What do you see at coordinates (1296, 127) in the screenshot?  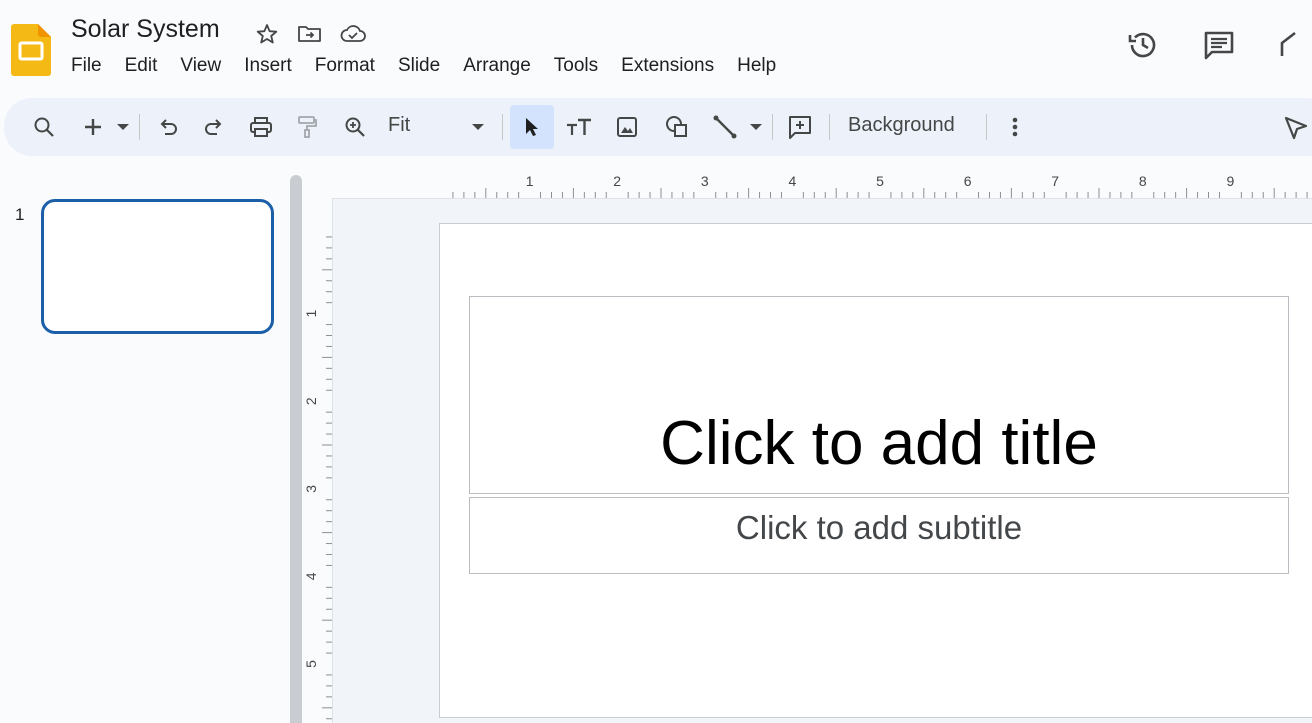 I see `pointer-mode-icon` at bounding box center [1296, 127].